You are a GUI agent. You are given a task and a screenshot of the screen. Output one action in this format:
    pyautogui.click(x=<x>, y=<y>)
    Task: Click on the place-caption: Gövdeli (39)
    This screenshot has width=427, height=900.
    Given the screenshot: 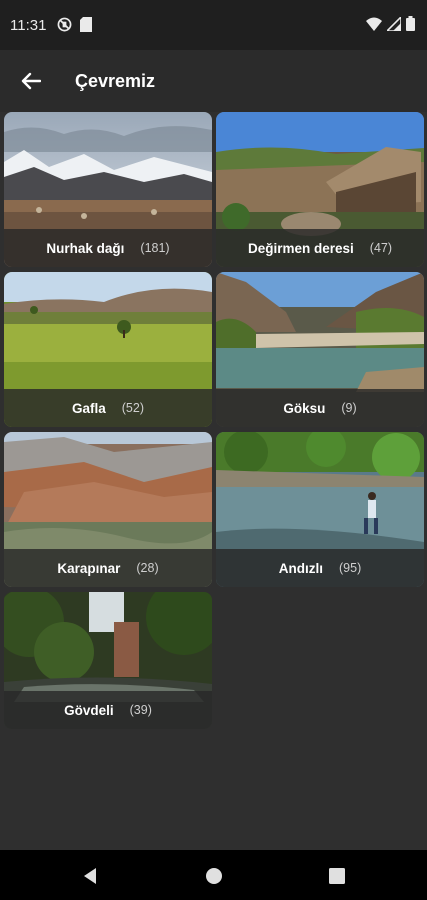 What is the action you would take?
    pyautogui.click(x=108, y=710)
    